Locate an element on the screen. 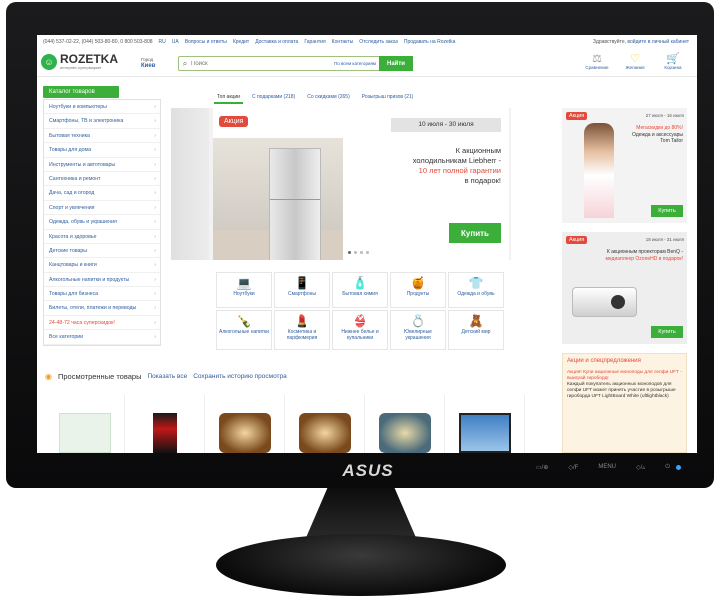 This screenshot has height=613, width=720. lang-ru: RU is located at coordinates (162, 42).